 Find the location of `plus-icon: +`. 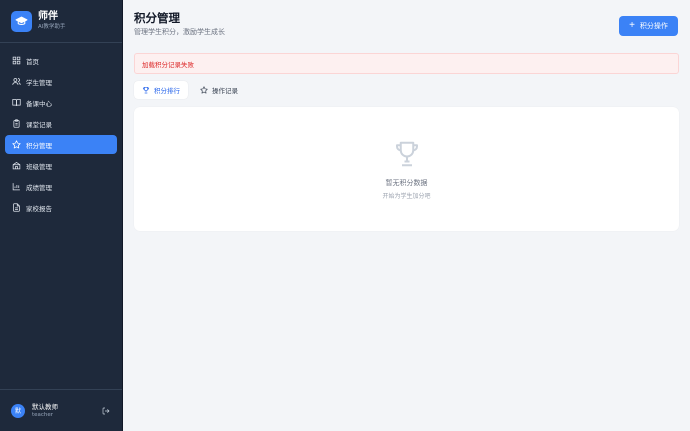

plus-icon: + is located at coordinates (632, 25).